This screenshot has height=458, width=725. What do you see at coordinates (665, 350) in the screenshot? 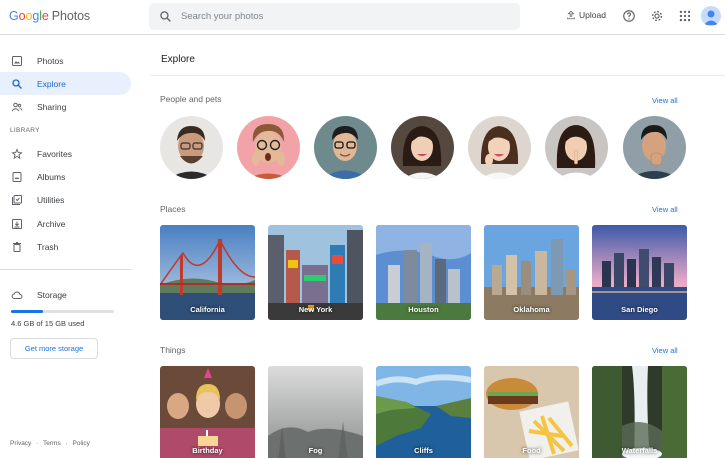
I see `things-view-all-link: View all` at bounding box center [665, 350].